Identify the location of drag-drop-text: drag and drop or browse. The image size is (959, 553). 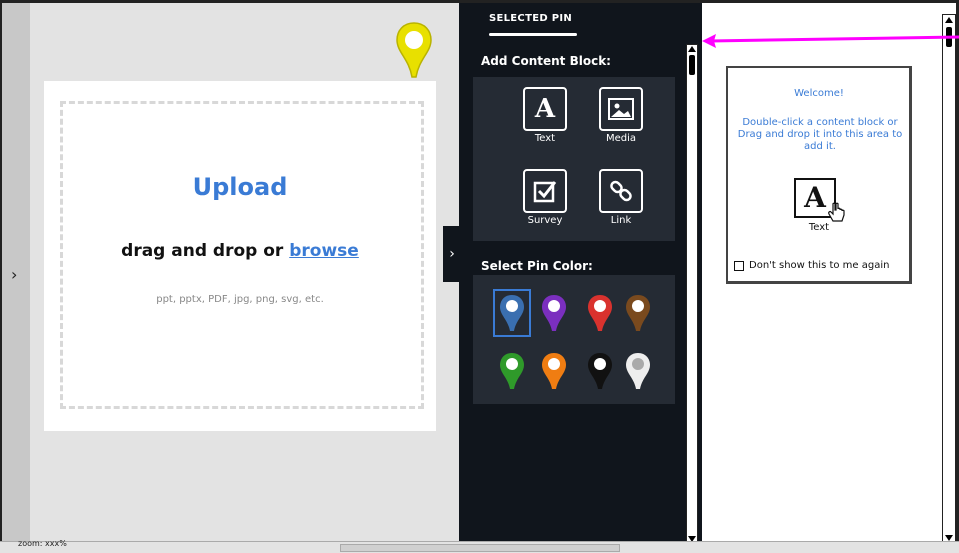
(240, 251).